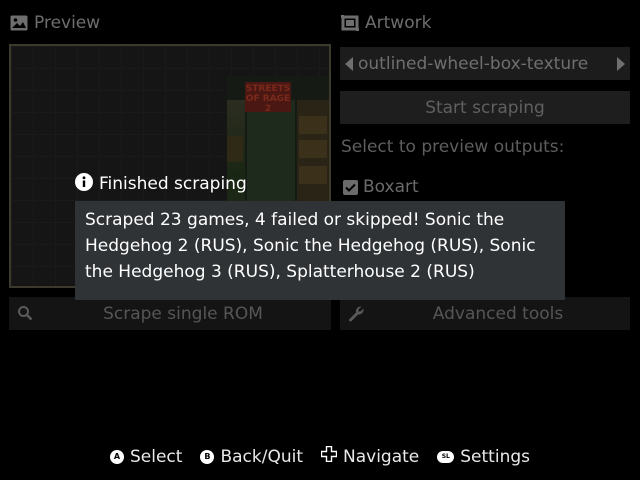 This screenshot has height=480, width=640. I want to click on arrow-left-icon, so click(349, 63).